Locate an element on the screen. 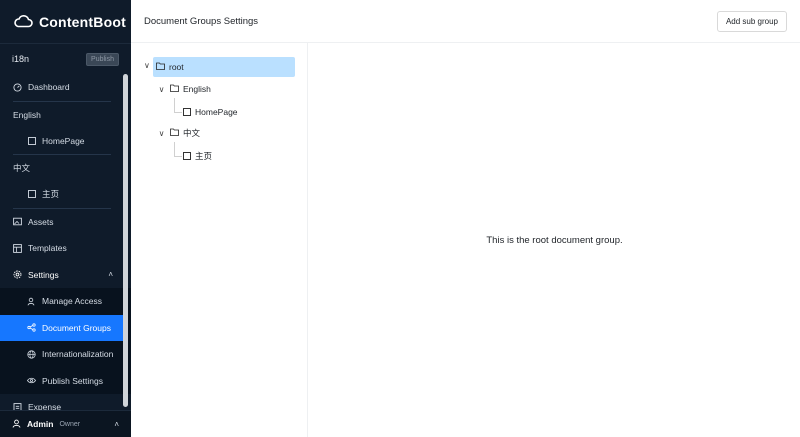  dashboard-icon is located at coordinates (17, 87).